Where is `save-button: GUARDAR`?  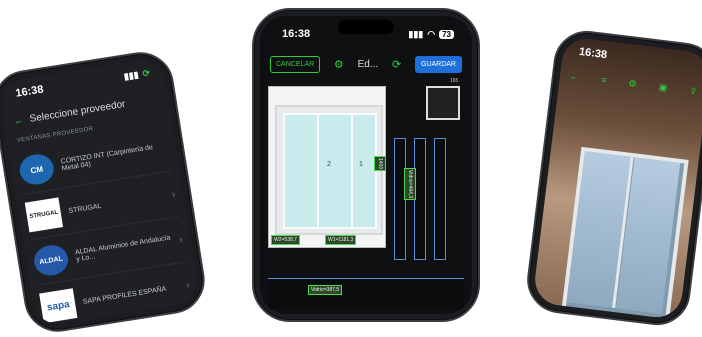
save-button: GUARDAR is located at coordinates (438, 64).